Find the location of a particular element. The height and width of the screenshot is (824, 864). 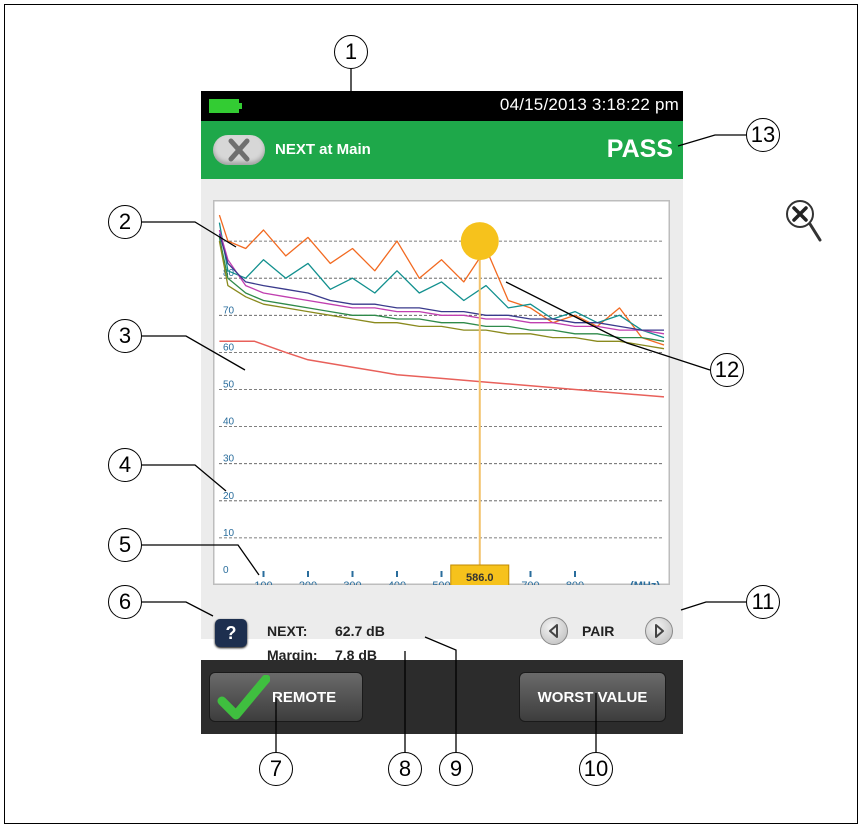

callout-6: 6 is located at coordinates (125, 602).